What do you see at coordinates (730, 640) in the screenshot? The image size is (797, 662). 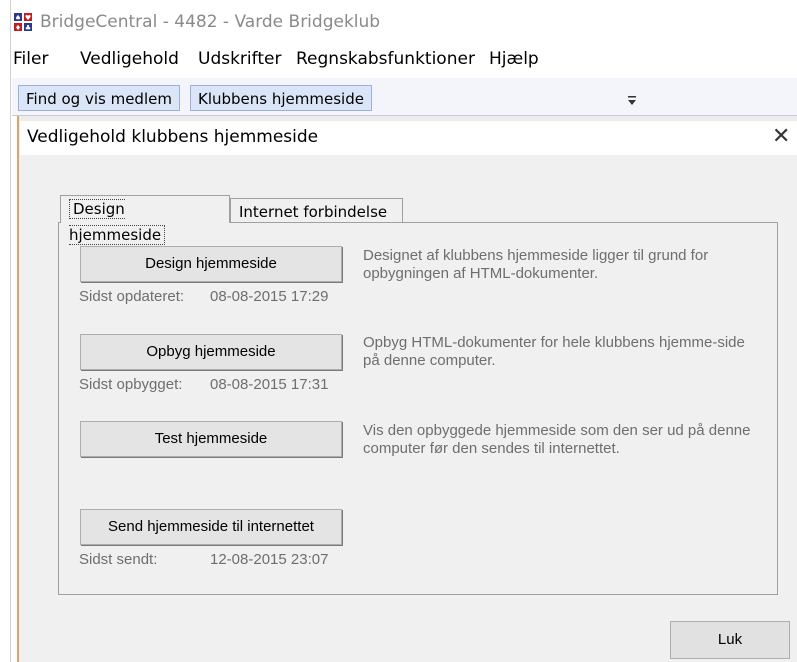 I see `luk-button: Luk` at bounding box center [730, 640].